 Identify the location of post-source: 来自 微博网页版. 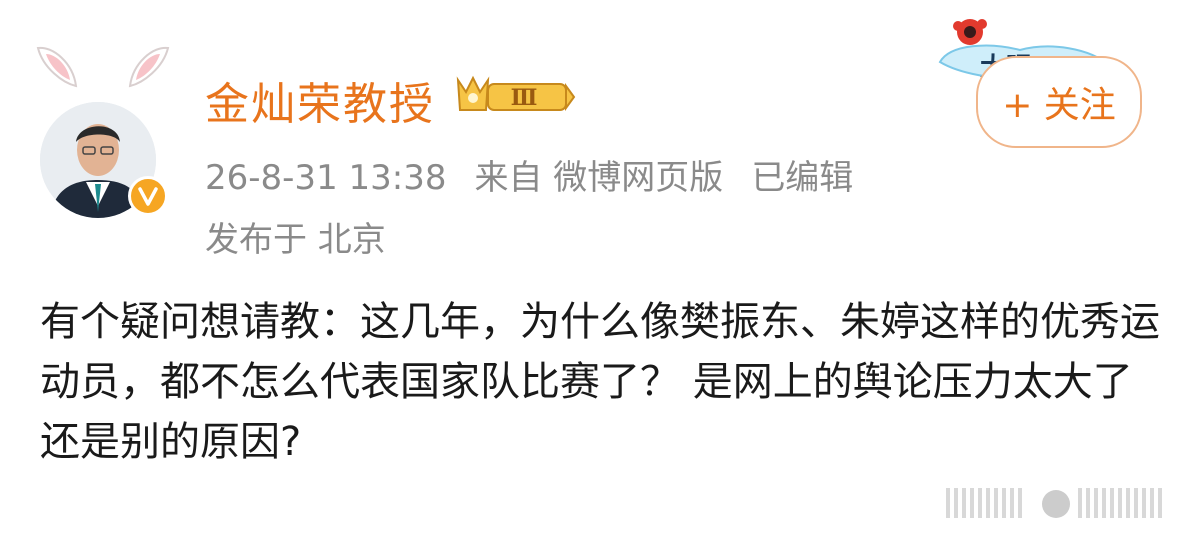
(599, 178).